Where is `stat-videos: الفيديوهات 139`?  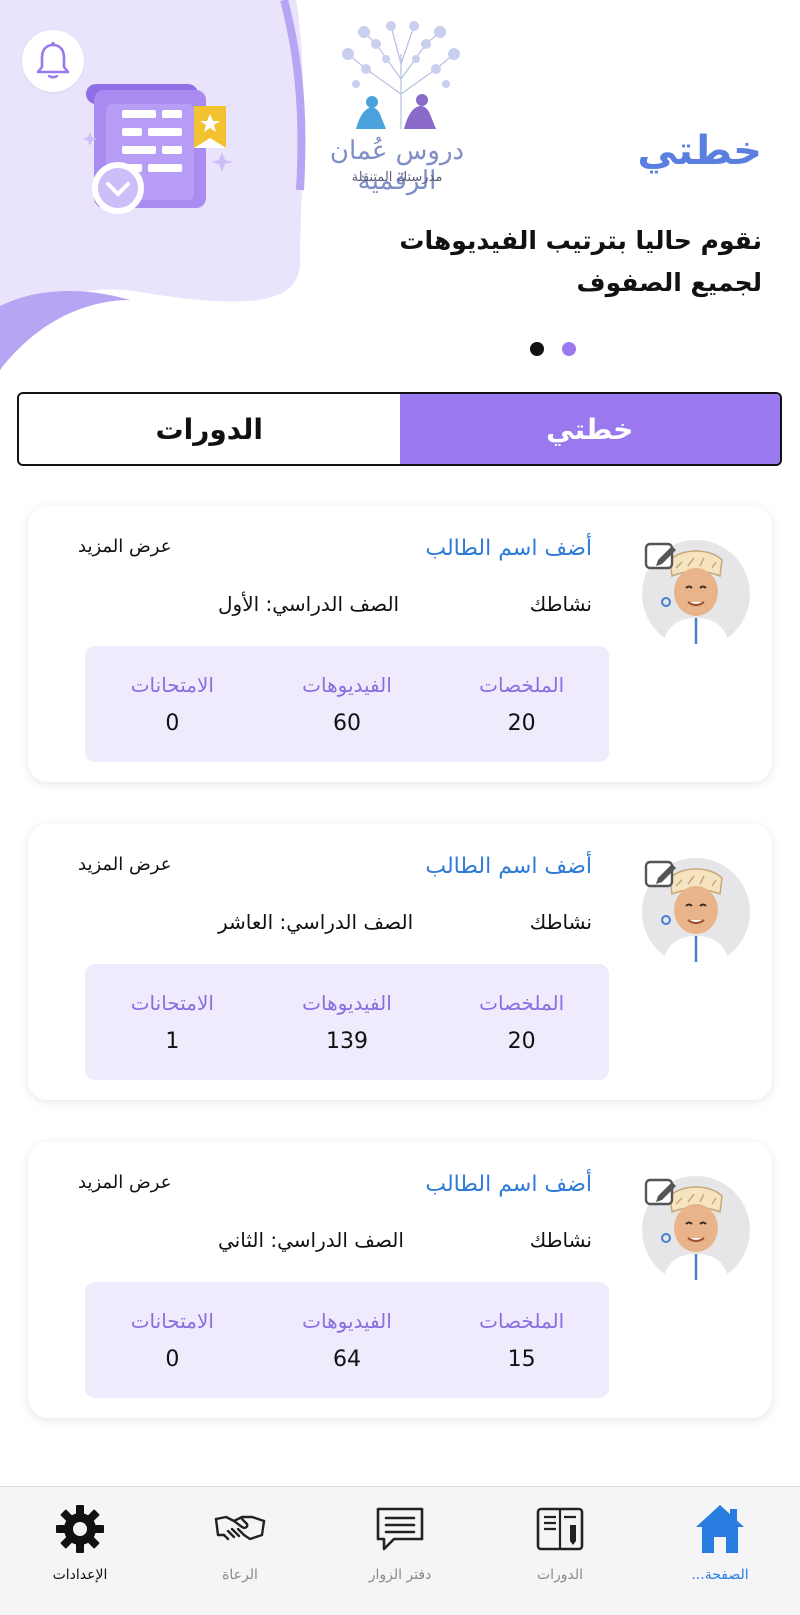 stat-videos: الفيديوهات 139 is located at coordinates (347, 1022).